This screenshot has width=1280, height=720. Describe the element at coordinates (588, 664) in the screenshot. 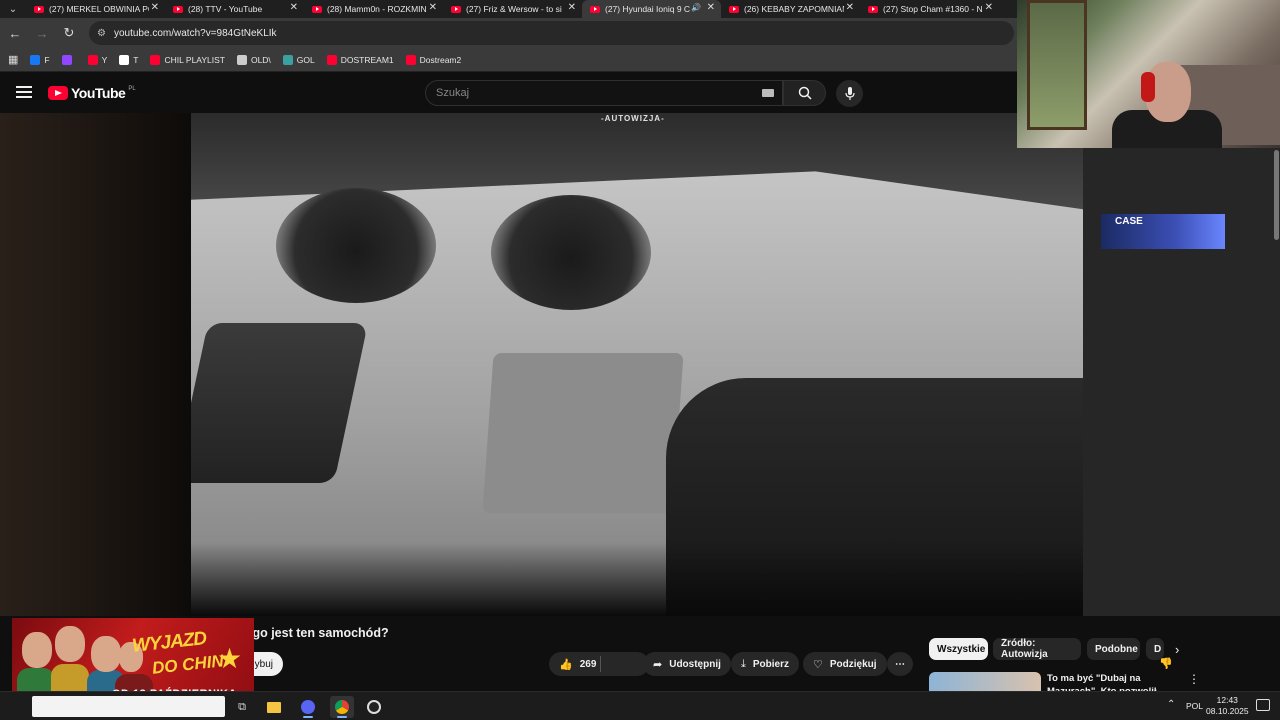

I see `like-count: 269` at that location.